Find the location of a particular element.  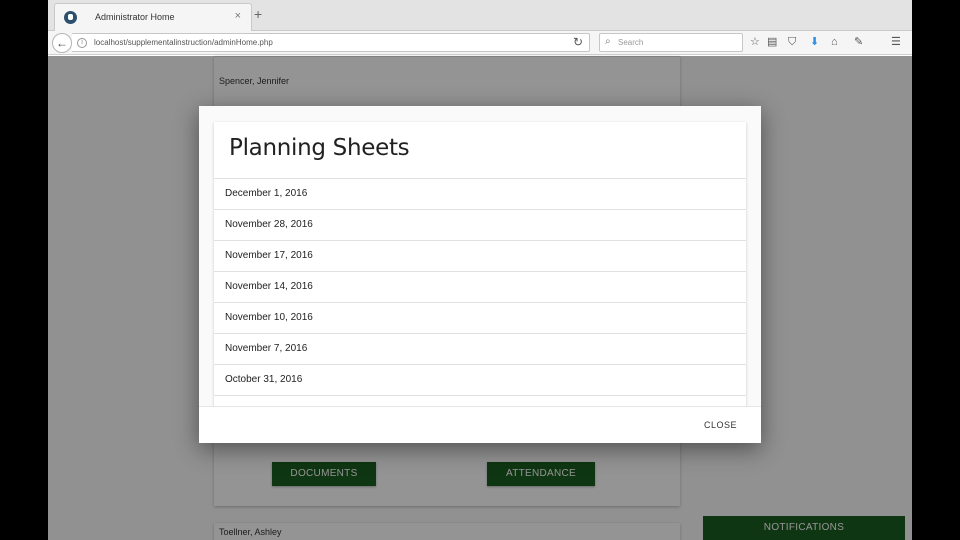

search-placeholder: Search is located at coordinates (631, 42).